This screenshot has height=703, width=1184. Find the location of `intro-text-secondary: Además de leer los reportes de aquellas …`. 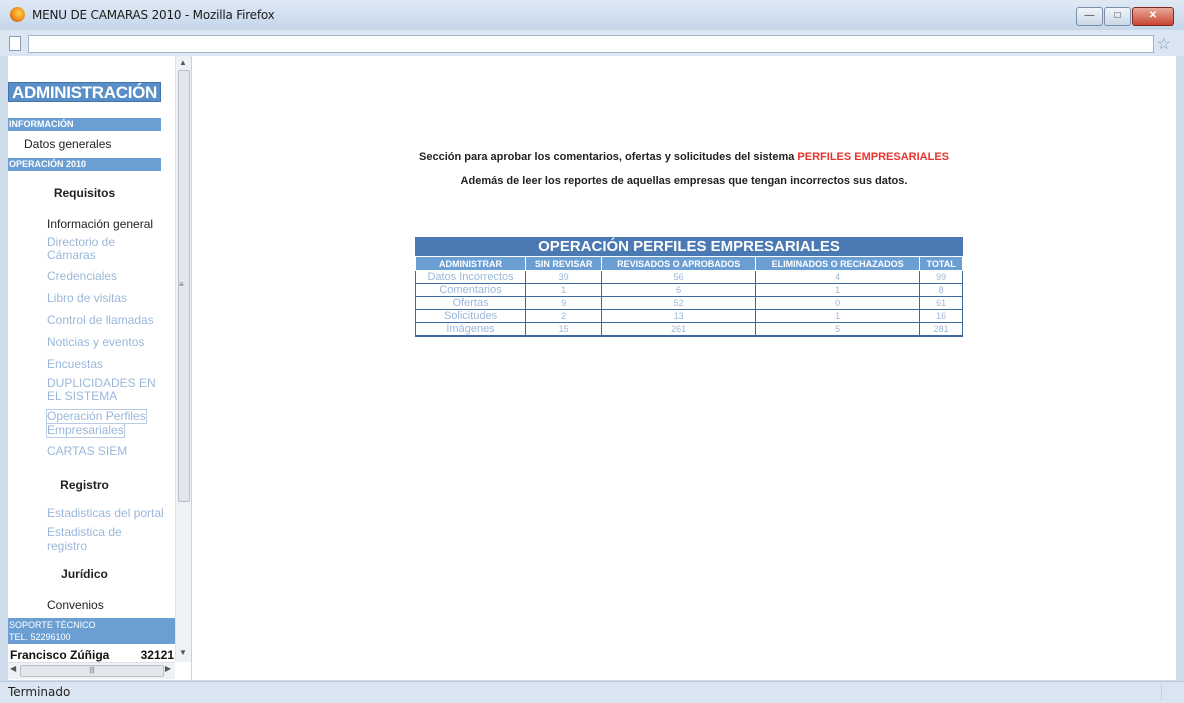

intro-text-secondary: Además de leer los reportes de aquellas … is located at coordinates (684, 181).